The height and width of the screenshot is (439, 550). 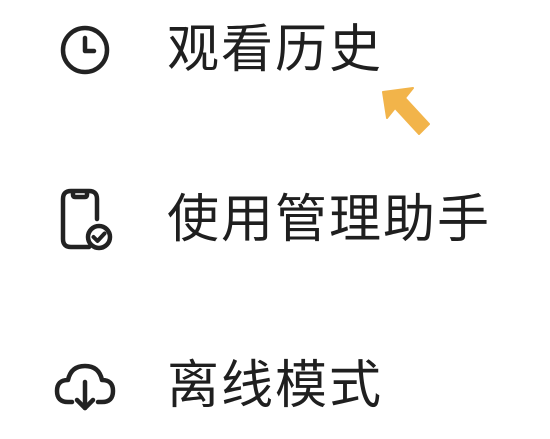 What do you see at coordinates (406, 111) in the screenshot?
I see `pointer-arrow-icon` at bounding box center [406, 111].